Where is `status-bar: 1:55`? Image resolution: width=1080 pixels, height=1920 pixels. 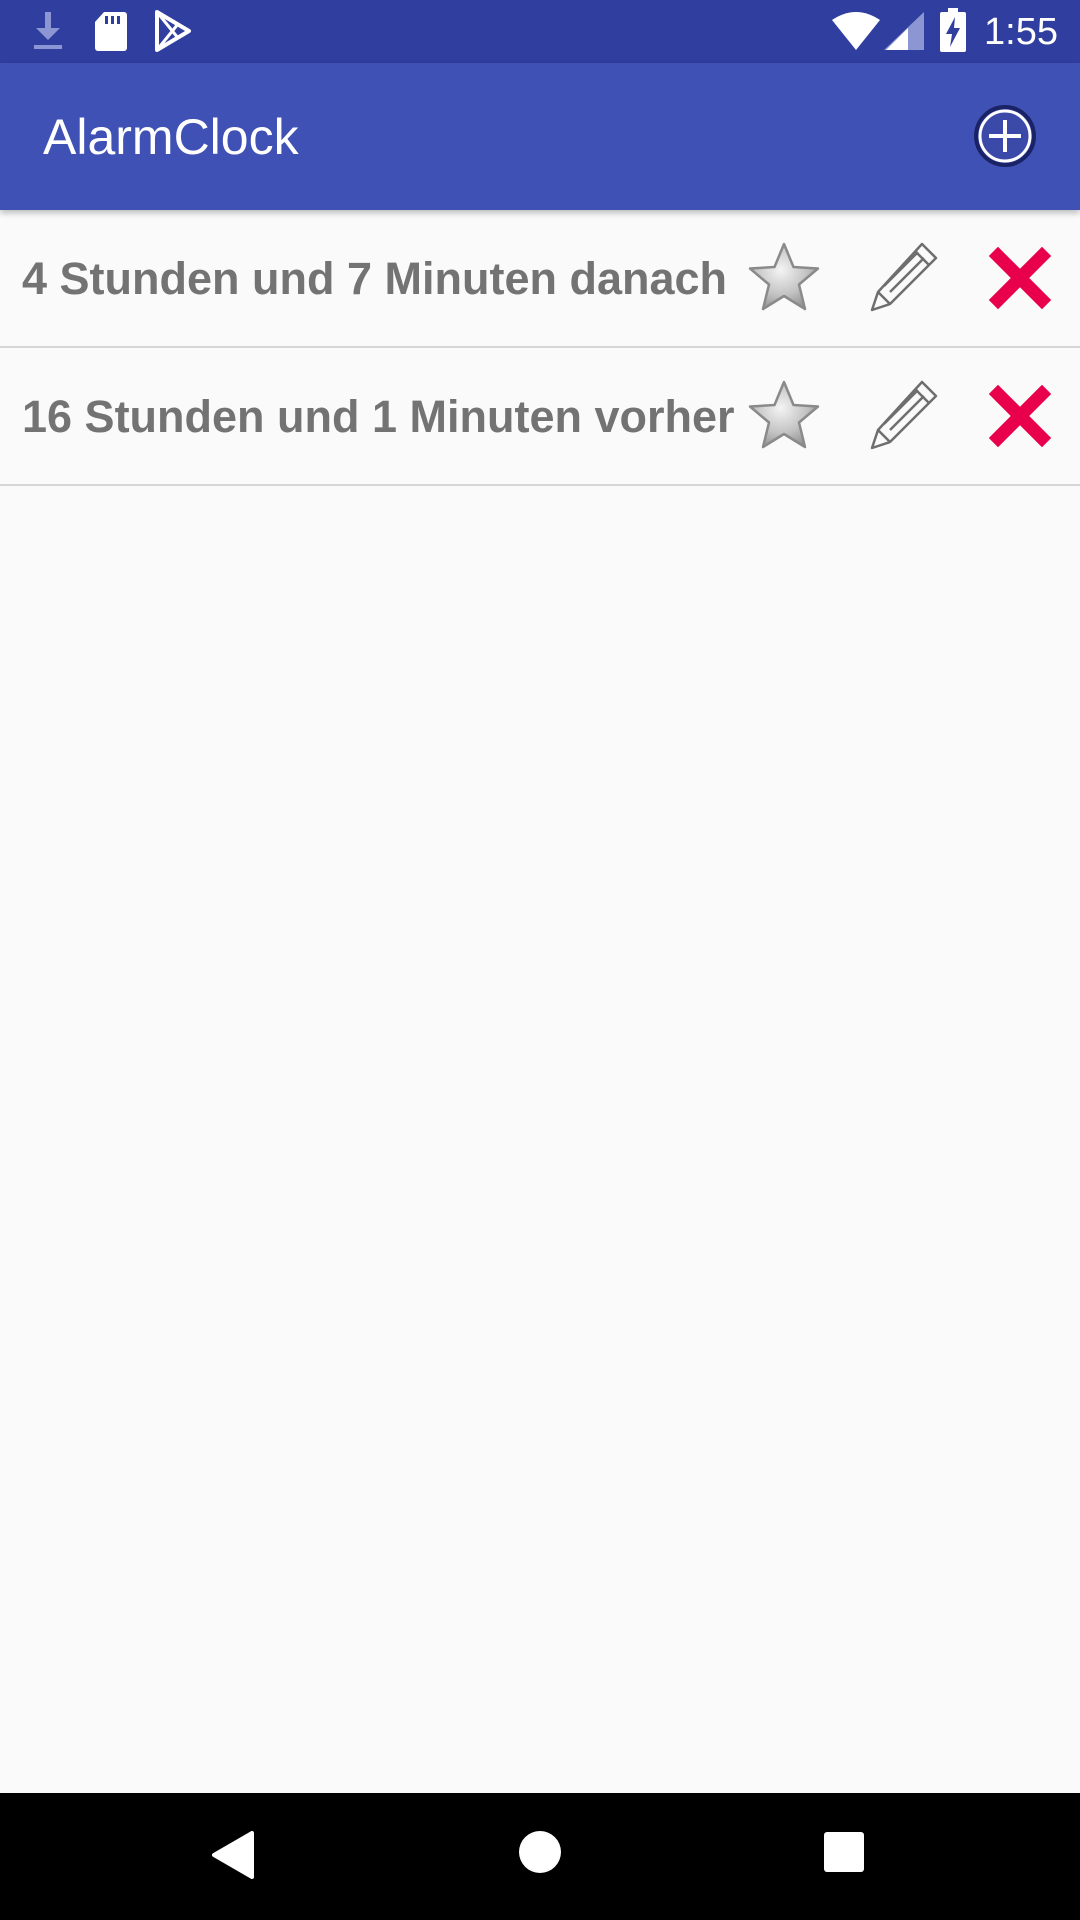
status-bar: 1:55 is located at coordinates (540, 31).